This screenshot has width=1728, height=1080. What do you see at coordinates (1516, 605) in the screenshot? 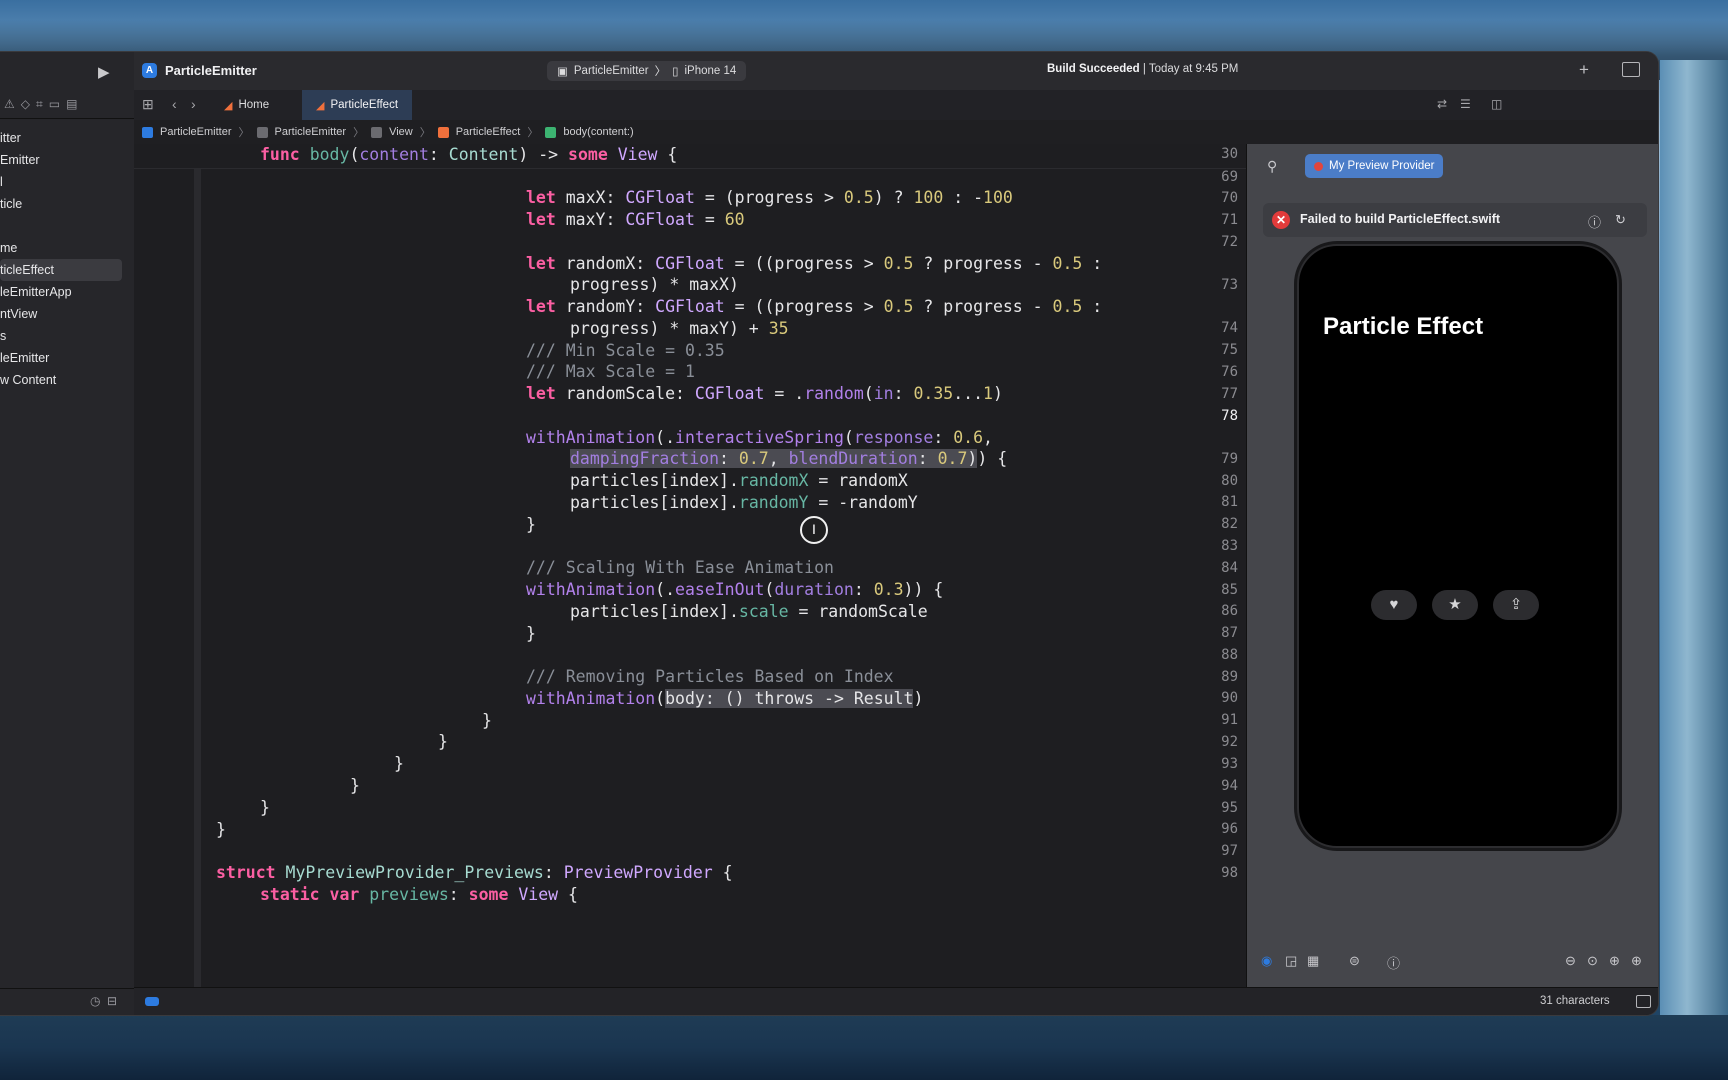
I see `share-icon: ⇪` at bounding box center [1516, 605].